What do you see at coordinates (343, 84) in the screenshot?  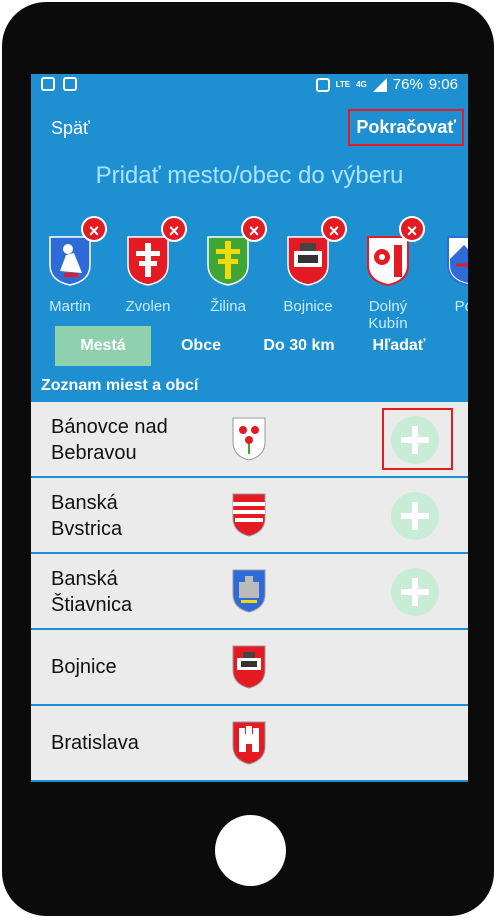 I see `volte-indicator: LTE` at bounding box center [343, 84].